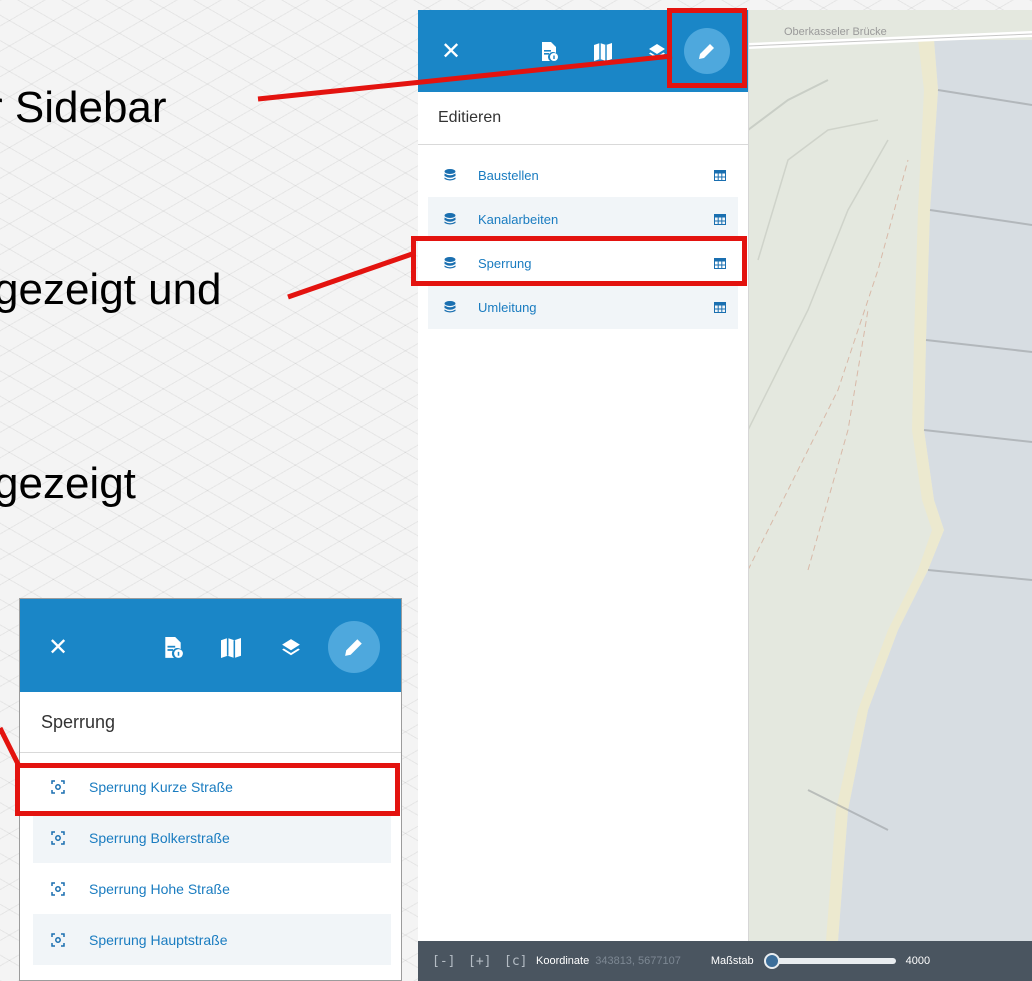  I want to click on layer-label: Kanalarbeiten, so click(596, 219).